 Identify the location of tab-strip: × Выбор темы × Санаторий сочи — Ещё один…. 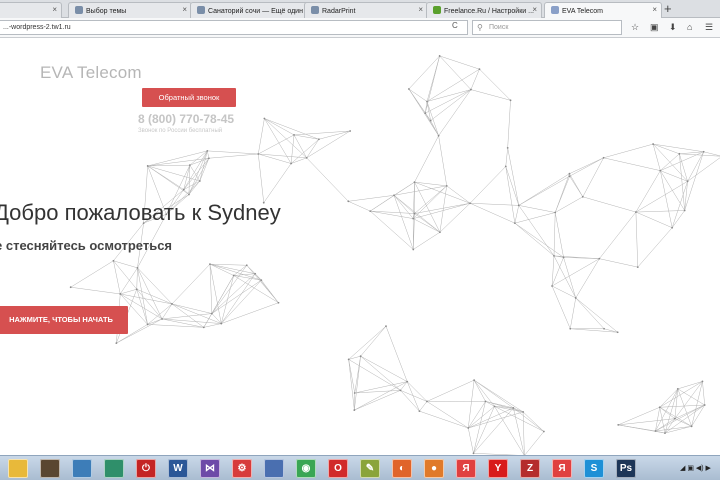
(360, 9).